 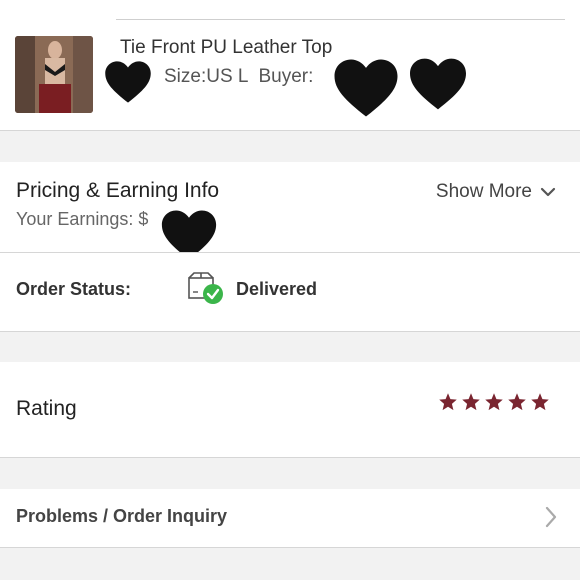 I want to click on show-more-label: Show More, so click(x=483, y=191).